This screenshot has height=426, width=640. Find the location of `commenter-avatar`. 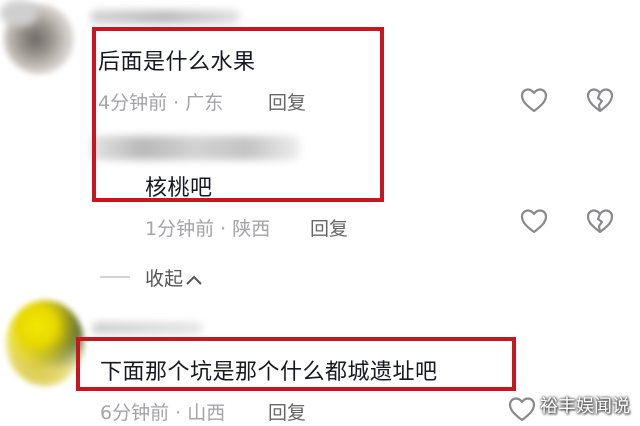

commenter-avatar is located at coordinates (45, 343).